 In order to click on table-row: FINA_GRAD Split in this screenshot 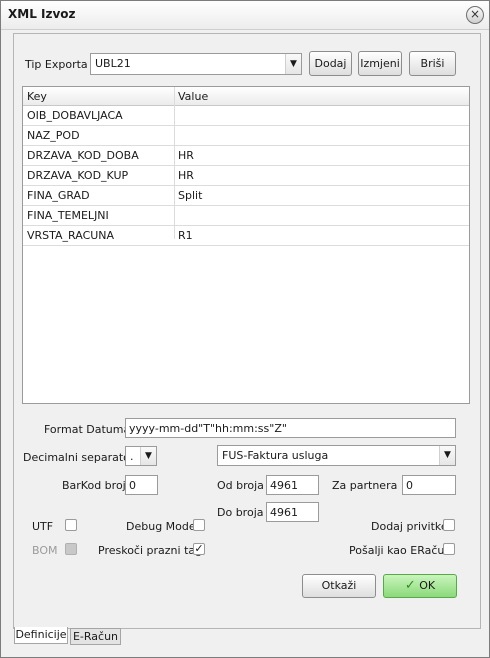, I will do `click(246, 196)`.